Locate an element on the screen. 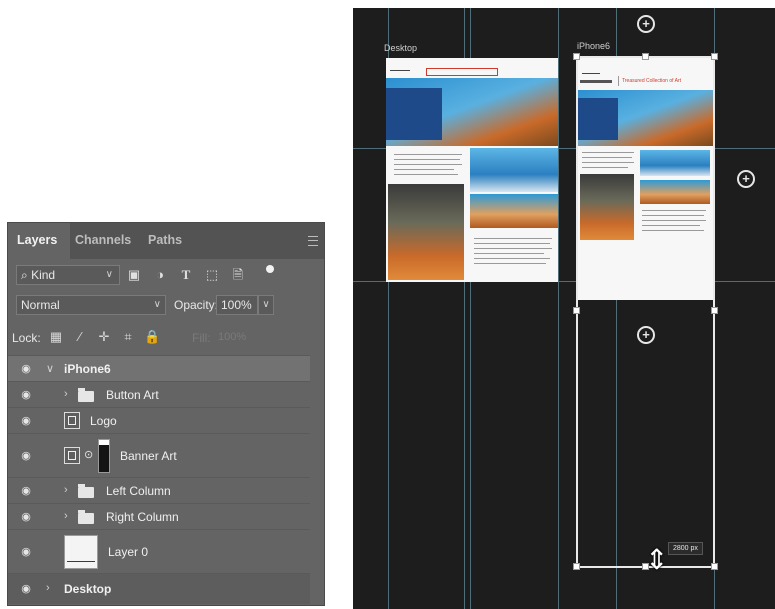  opacity-dropdown: ∨ is located at coordinates (266, 305).